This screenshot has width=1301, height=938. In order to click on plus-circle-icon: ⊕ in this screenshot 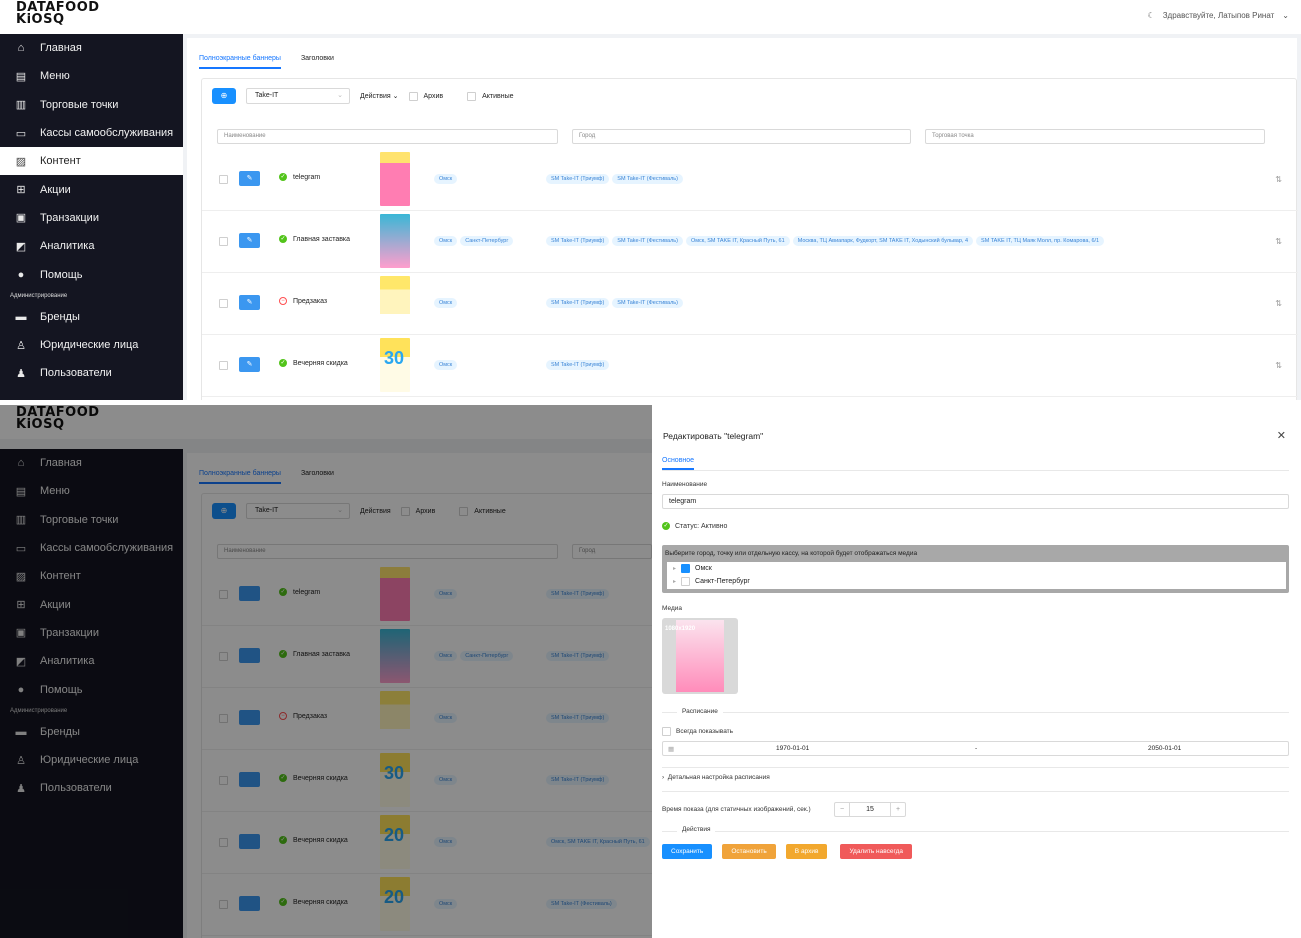, I will do `click(224, 95)`.